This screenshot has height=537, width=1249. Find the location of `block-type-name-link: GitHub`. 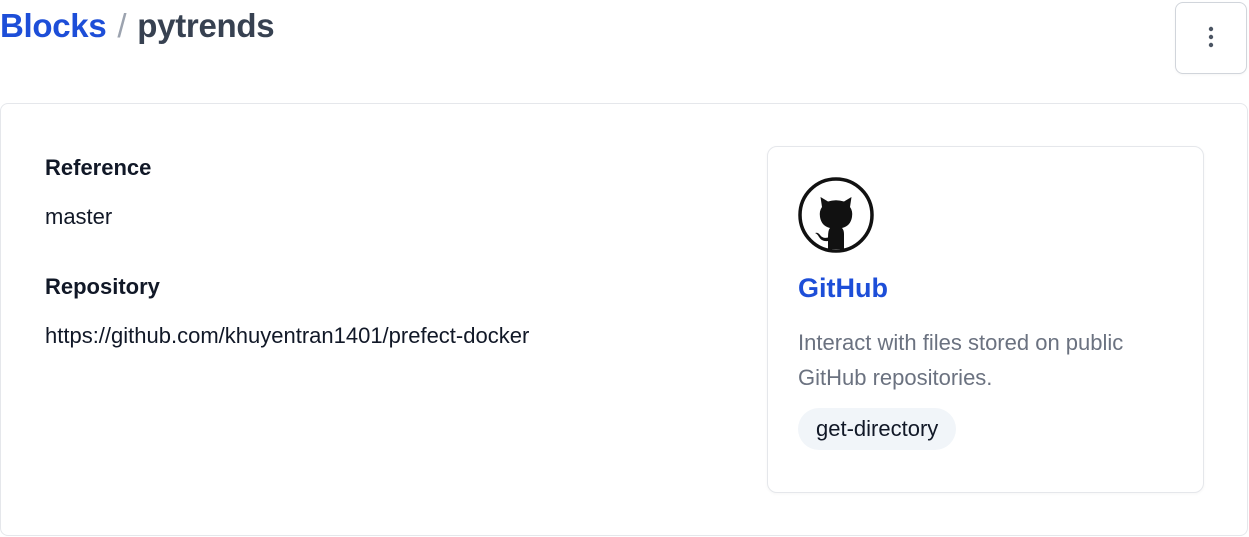

block-type-name-link: GitHub is located at coordinates (843, 288).